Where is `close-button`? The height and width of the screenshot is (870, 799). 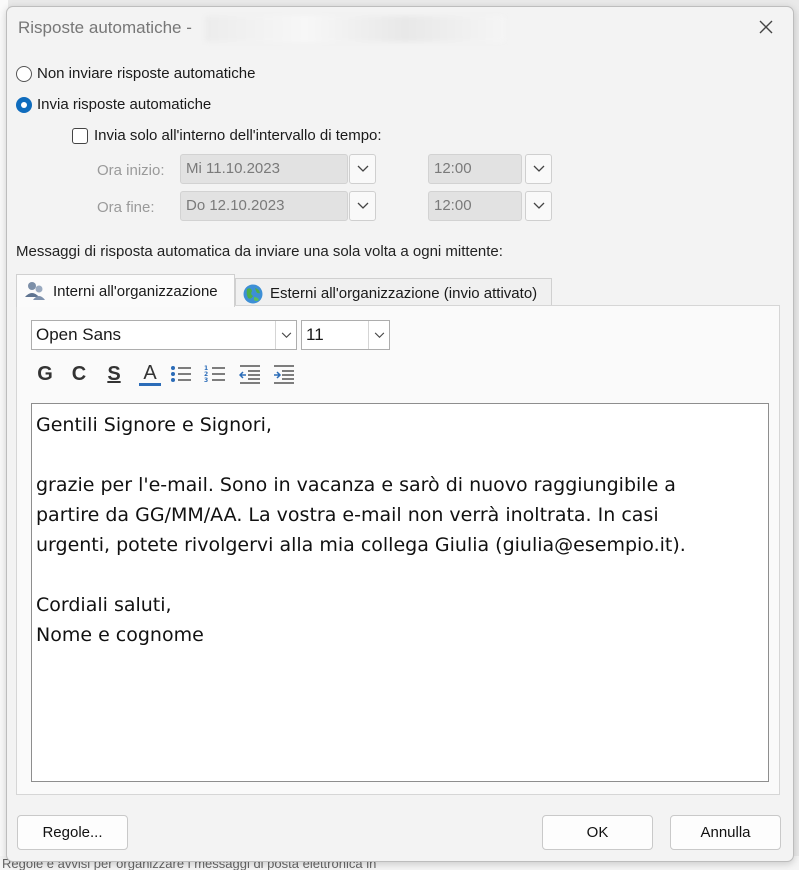
close-button is located at coordinates (766, 27).